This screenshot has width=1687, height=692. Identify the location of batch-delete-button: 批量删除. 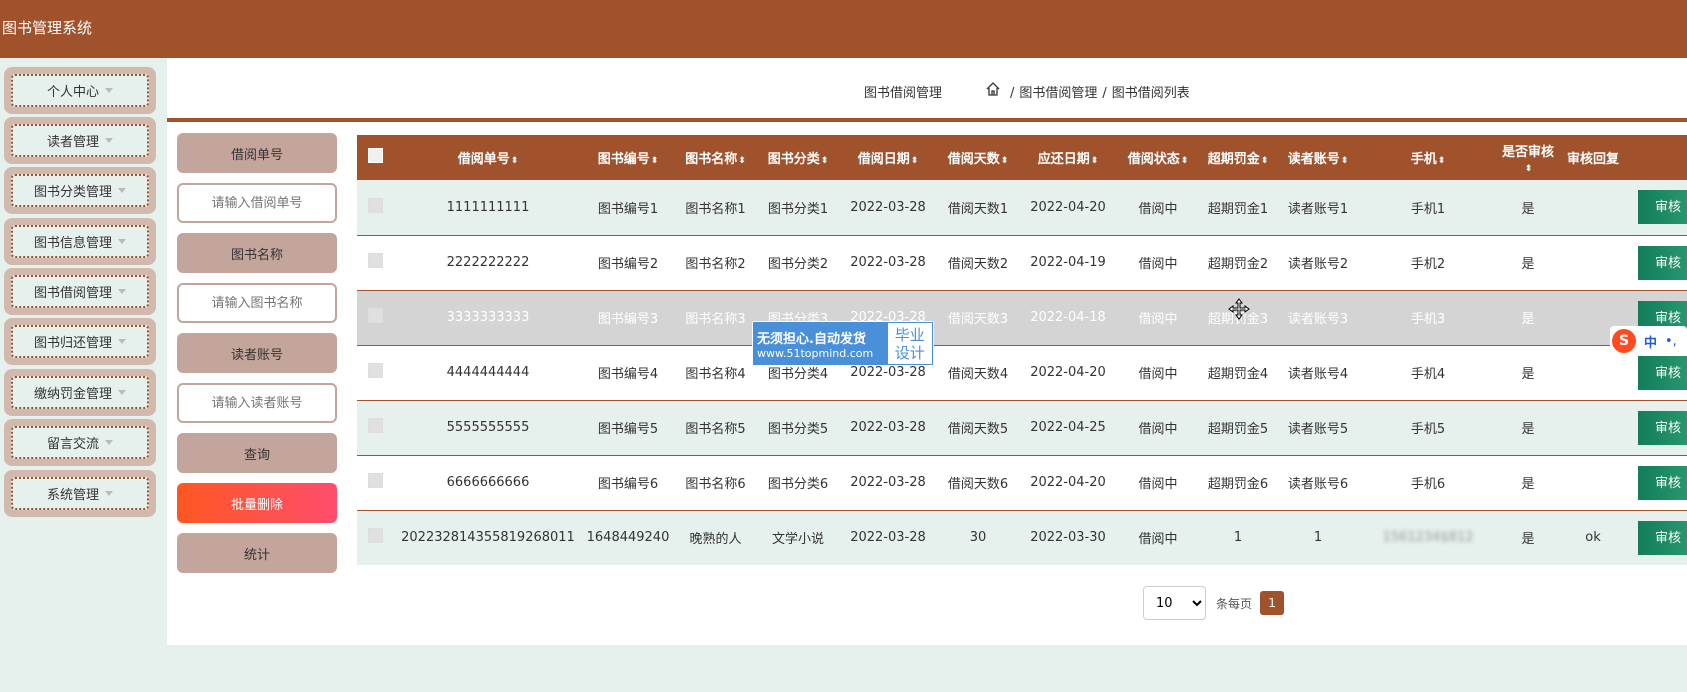
(257, 503).